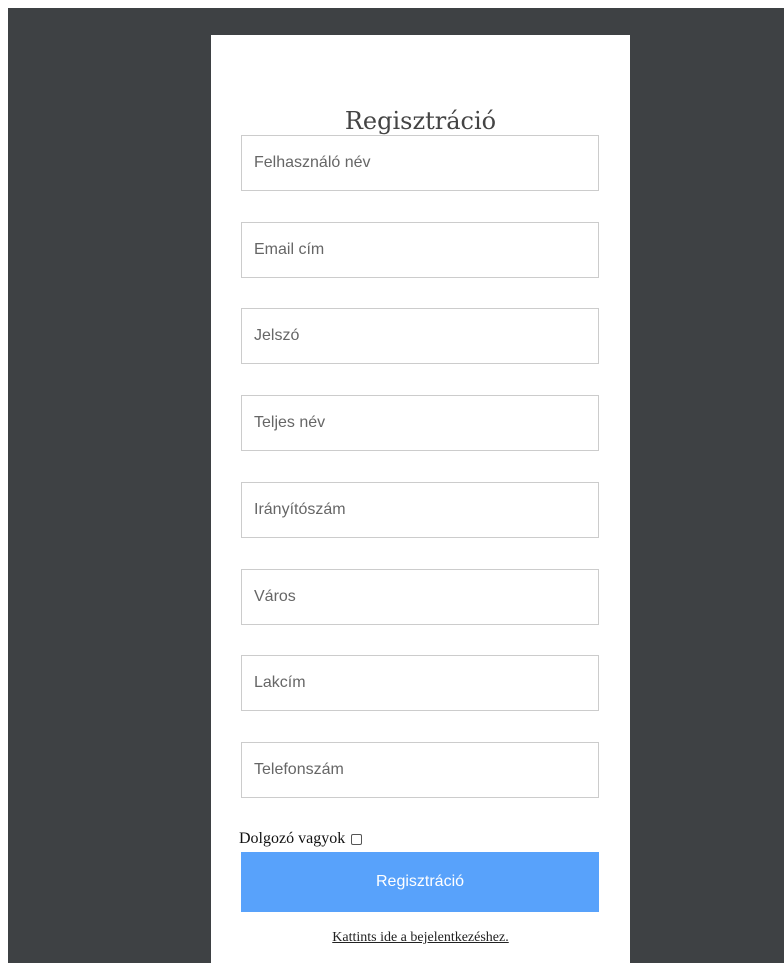 The width and height of the screenshot is (784, 971). What do you see at coordinates (420, 882) in the screenshot?
I see `register-button: Regisztráció` at bounding box center [420, 882].